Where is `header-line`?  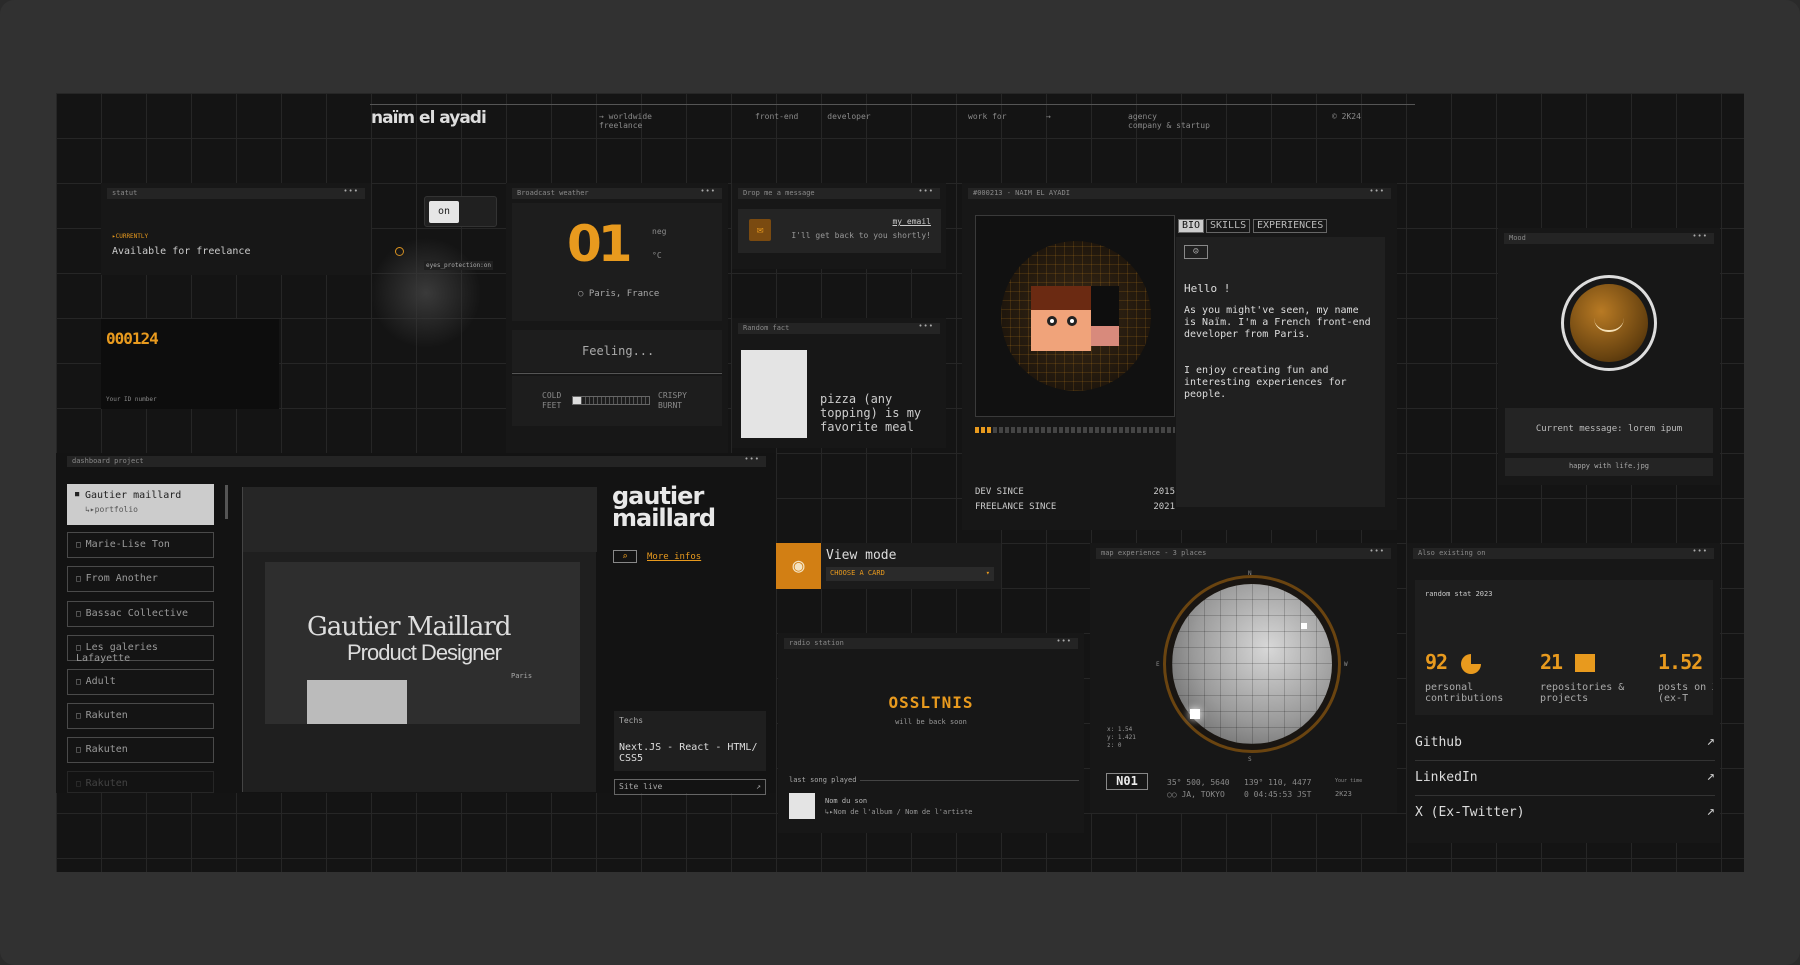
header-line is located at coordinates (892, 104).